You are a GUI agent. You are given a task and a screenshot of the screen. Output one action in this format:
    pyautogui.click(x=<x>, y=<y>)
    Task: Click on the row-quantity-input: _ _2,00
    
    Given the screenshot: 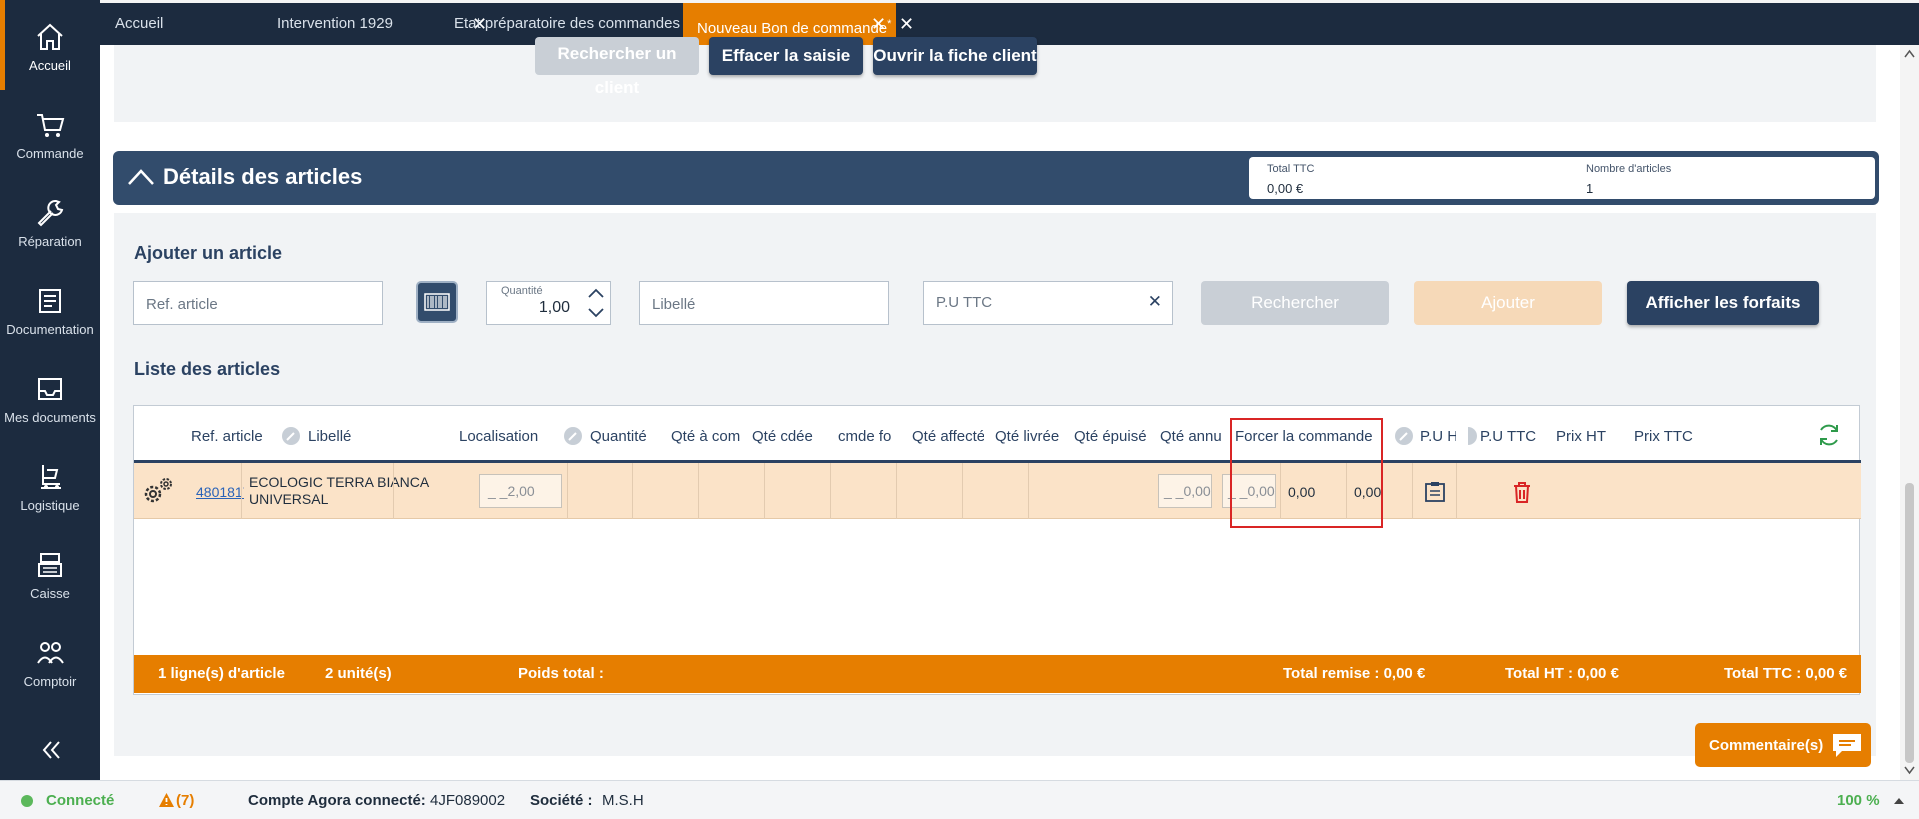 What is the action you would take?
    pyautogui.click(x=520, y=491)
    